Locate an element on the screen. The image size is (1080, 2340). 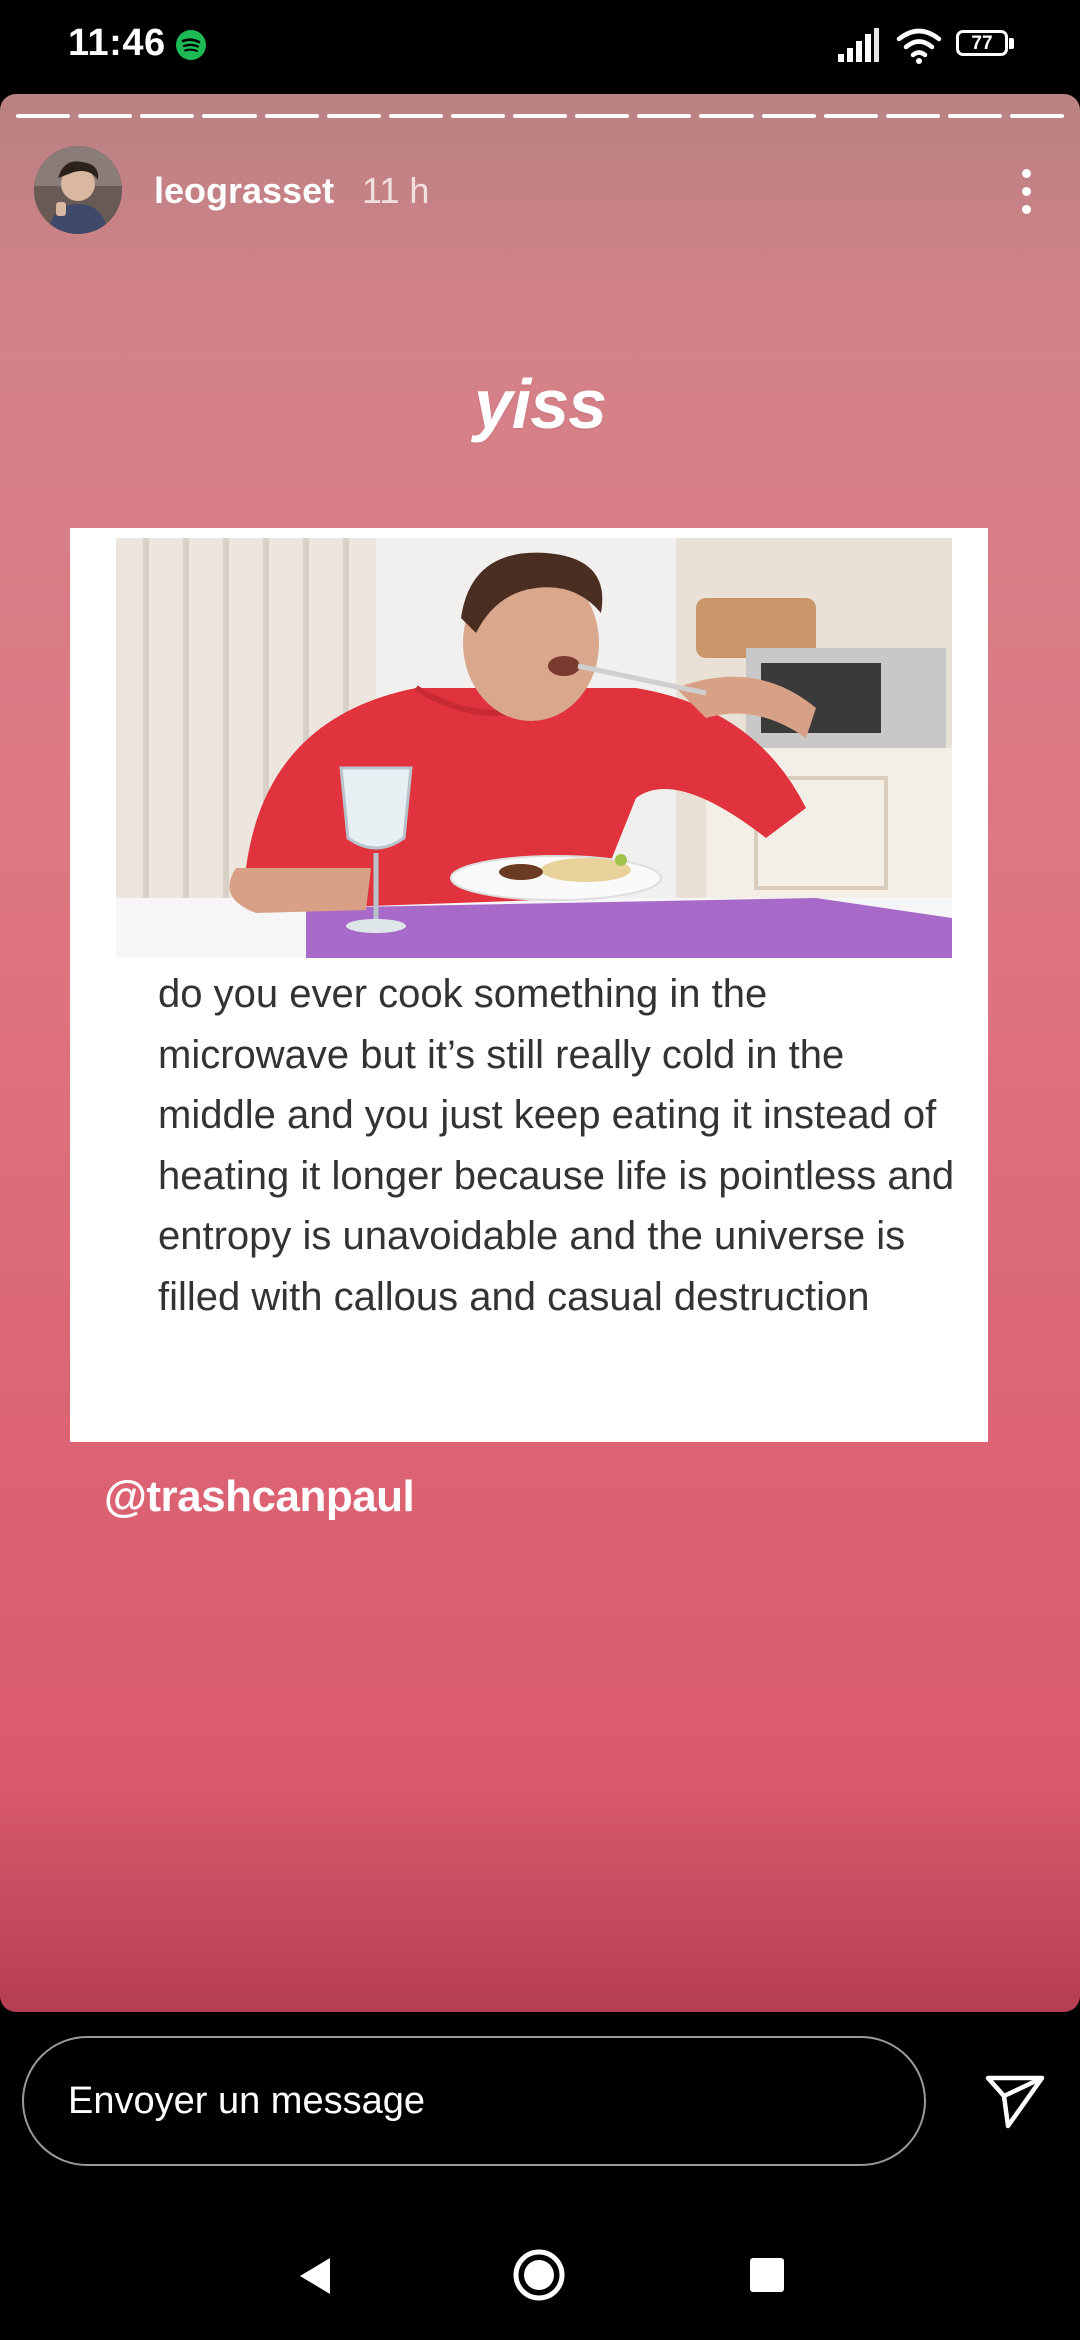
avatar is located at coordinates (78, 190).